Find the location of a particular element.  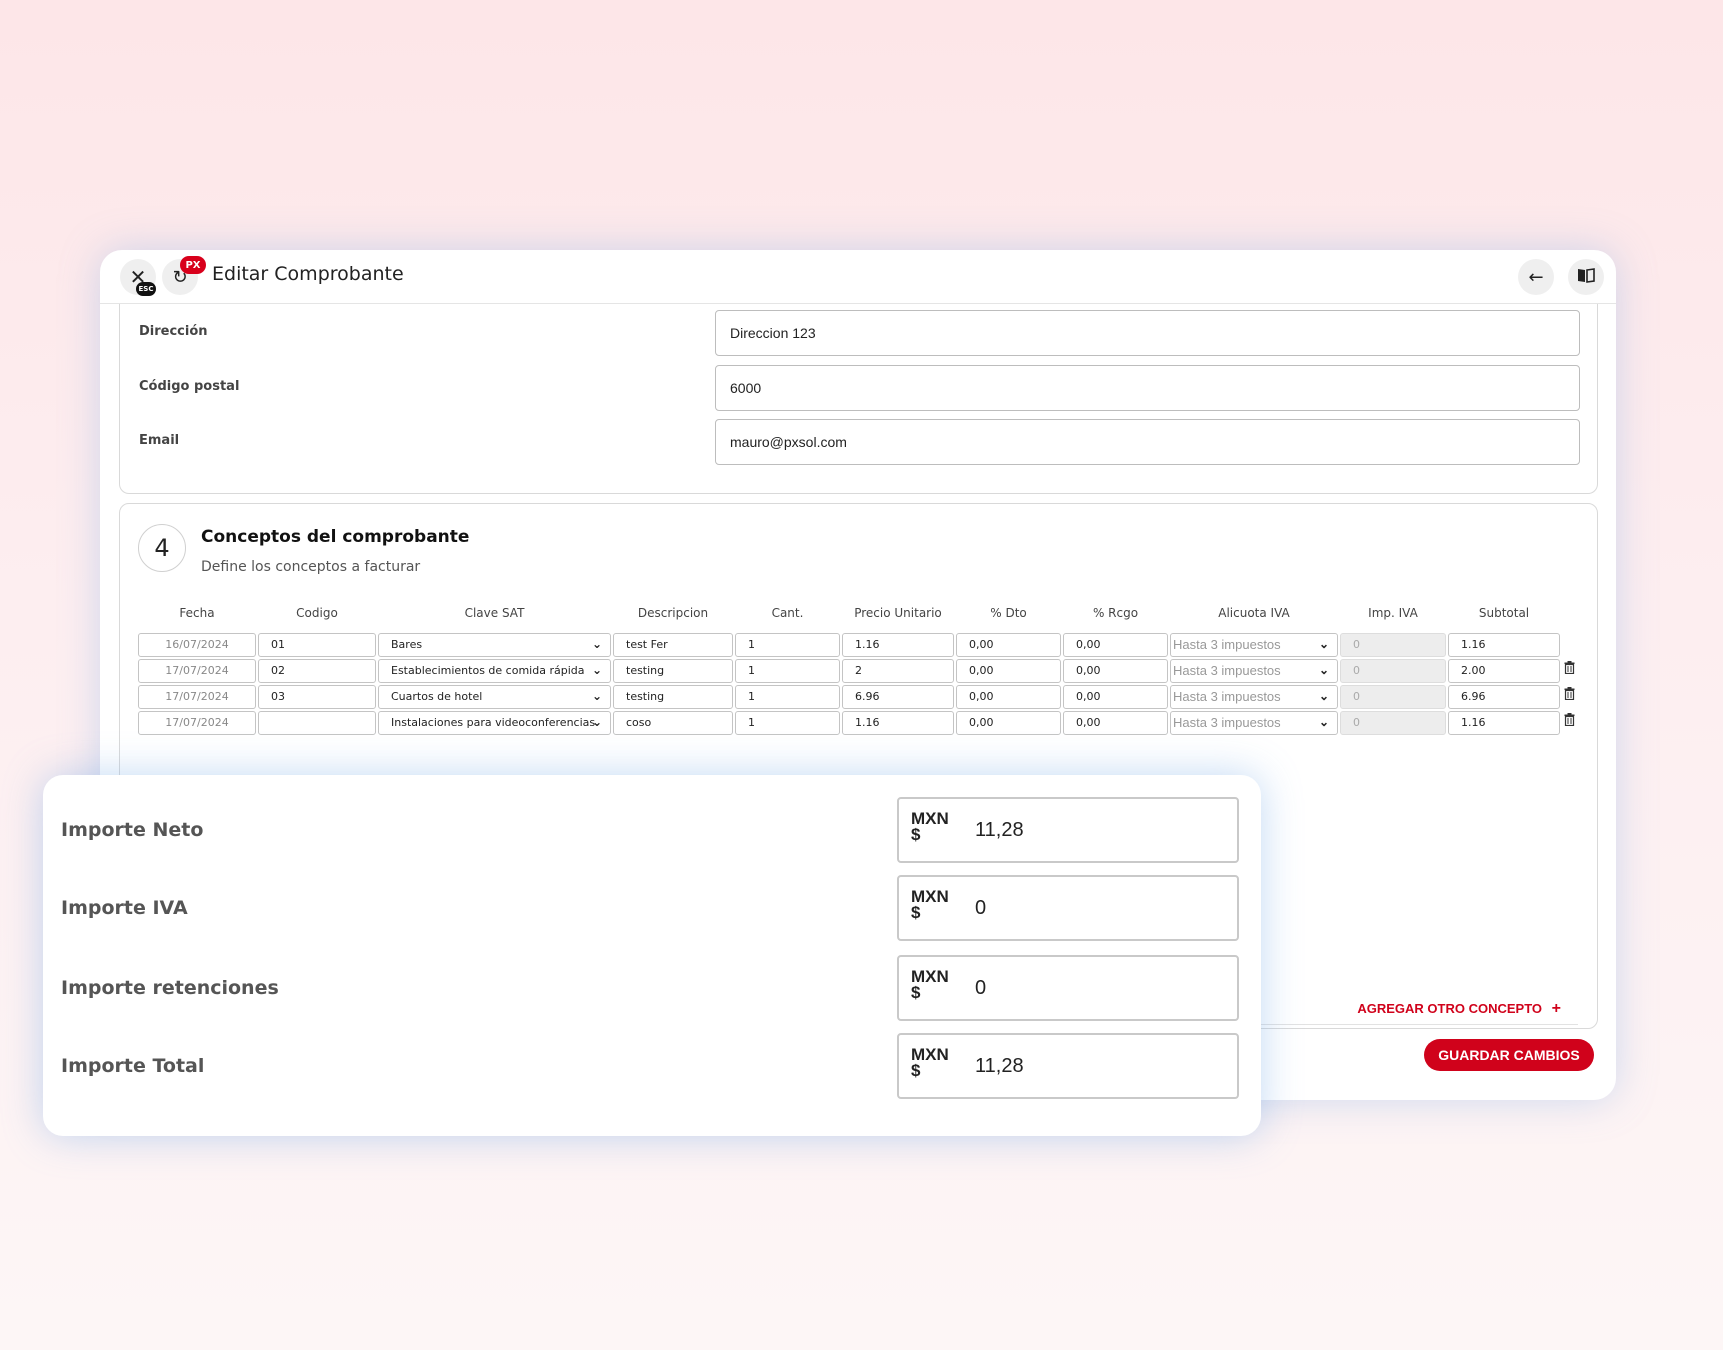

date-field: 16/07/2024 is located at coordinates (197, 645).